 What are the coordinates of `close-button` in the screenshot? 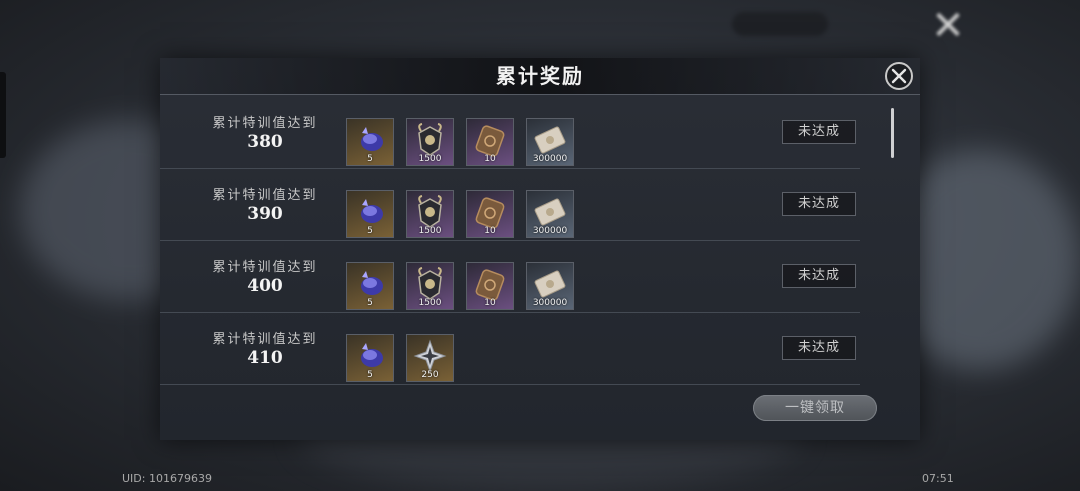 It's located at (899, 76).